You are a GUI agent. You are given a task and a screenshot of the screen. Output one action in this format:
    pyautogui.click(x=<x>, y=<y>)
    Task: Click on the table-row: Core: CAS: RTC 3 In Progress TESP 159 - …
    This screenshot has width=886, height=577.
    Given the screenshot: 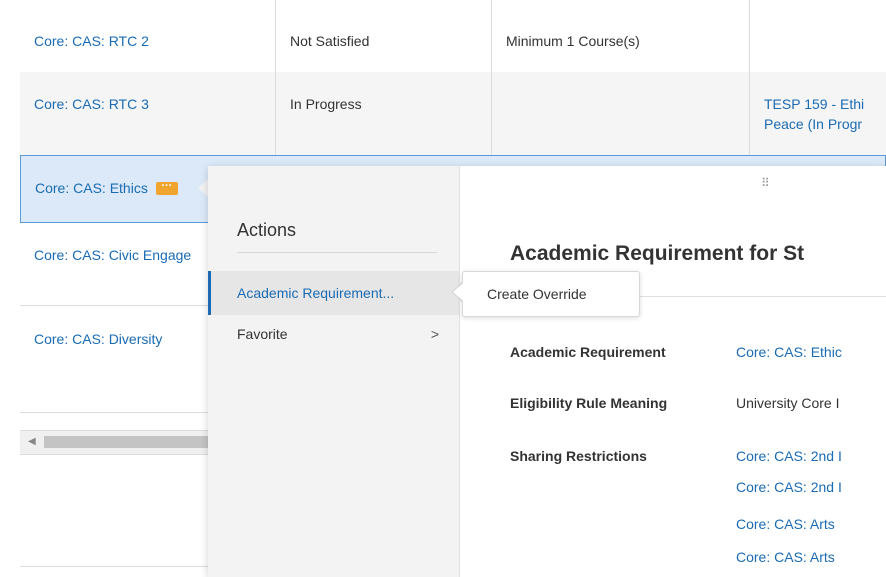 What is the action you would take?
    pyautogui.click(x=453, y=114)
    